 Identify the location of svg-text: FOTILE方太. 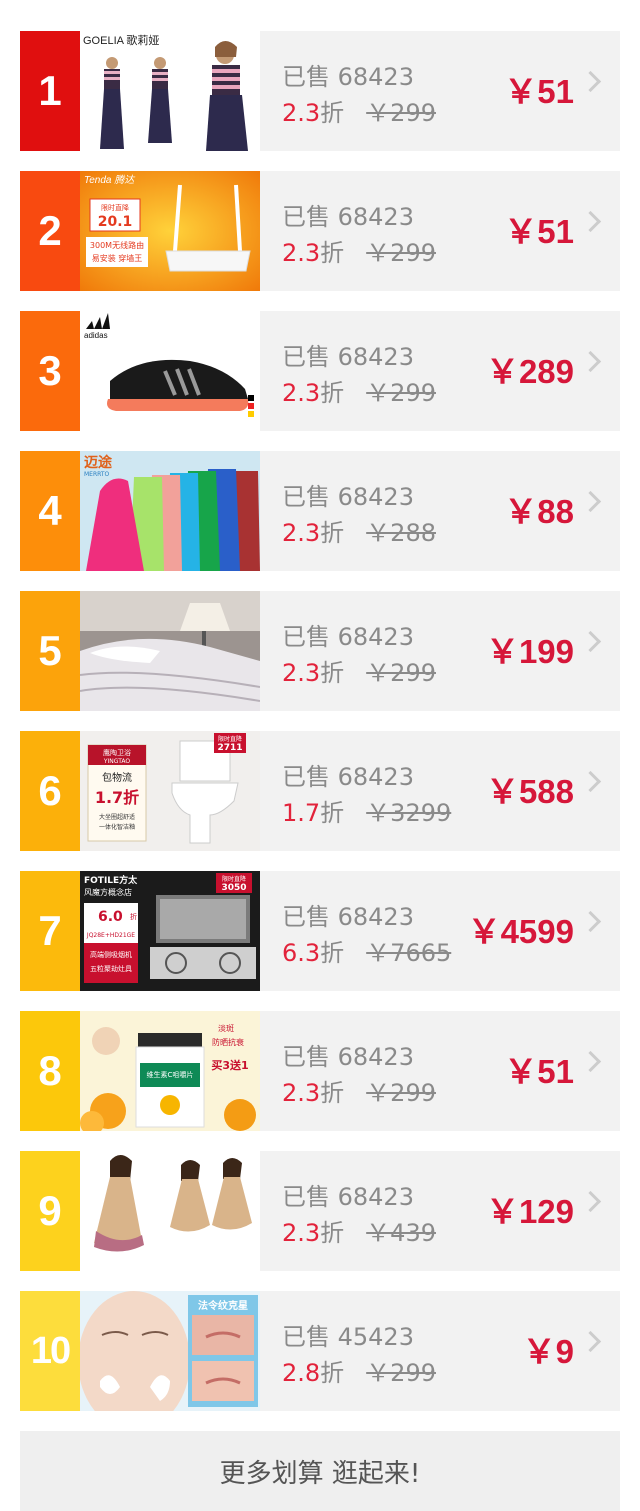
(111, 880).